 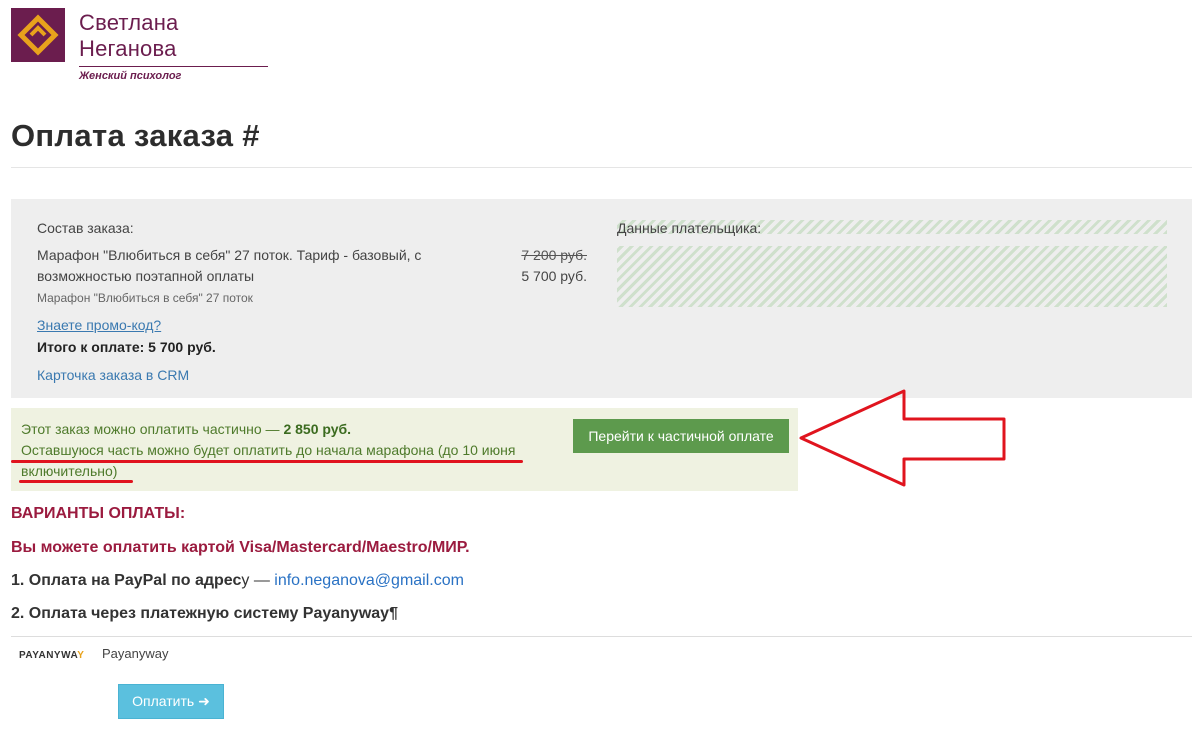 What do you see at coordinates (892, 276) in the screenshot?
I see `payer-data-placeholder` at bounding box center [892, 276].